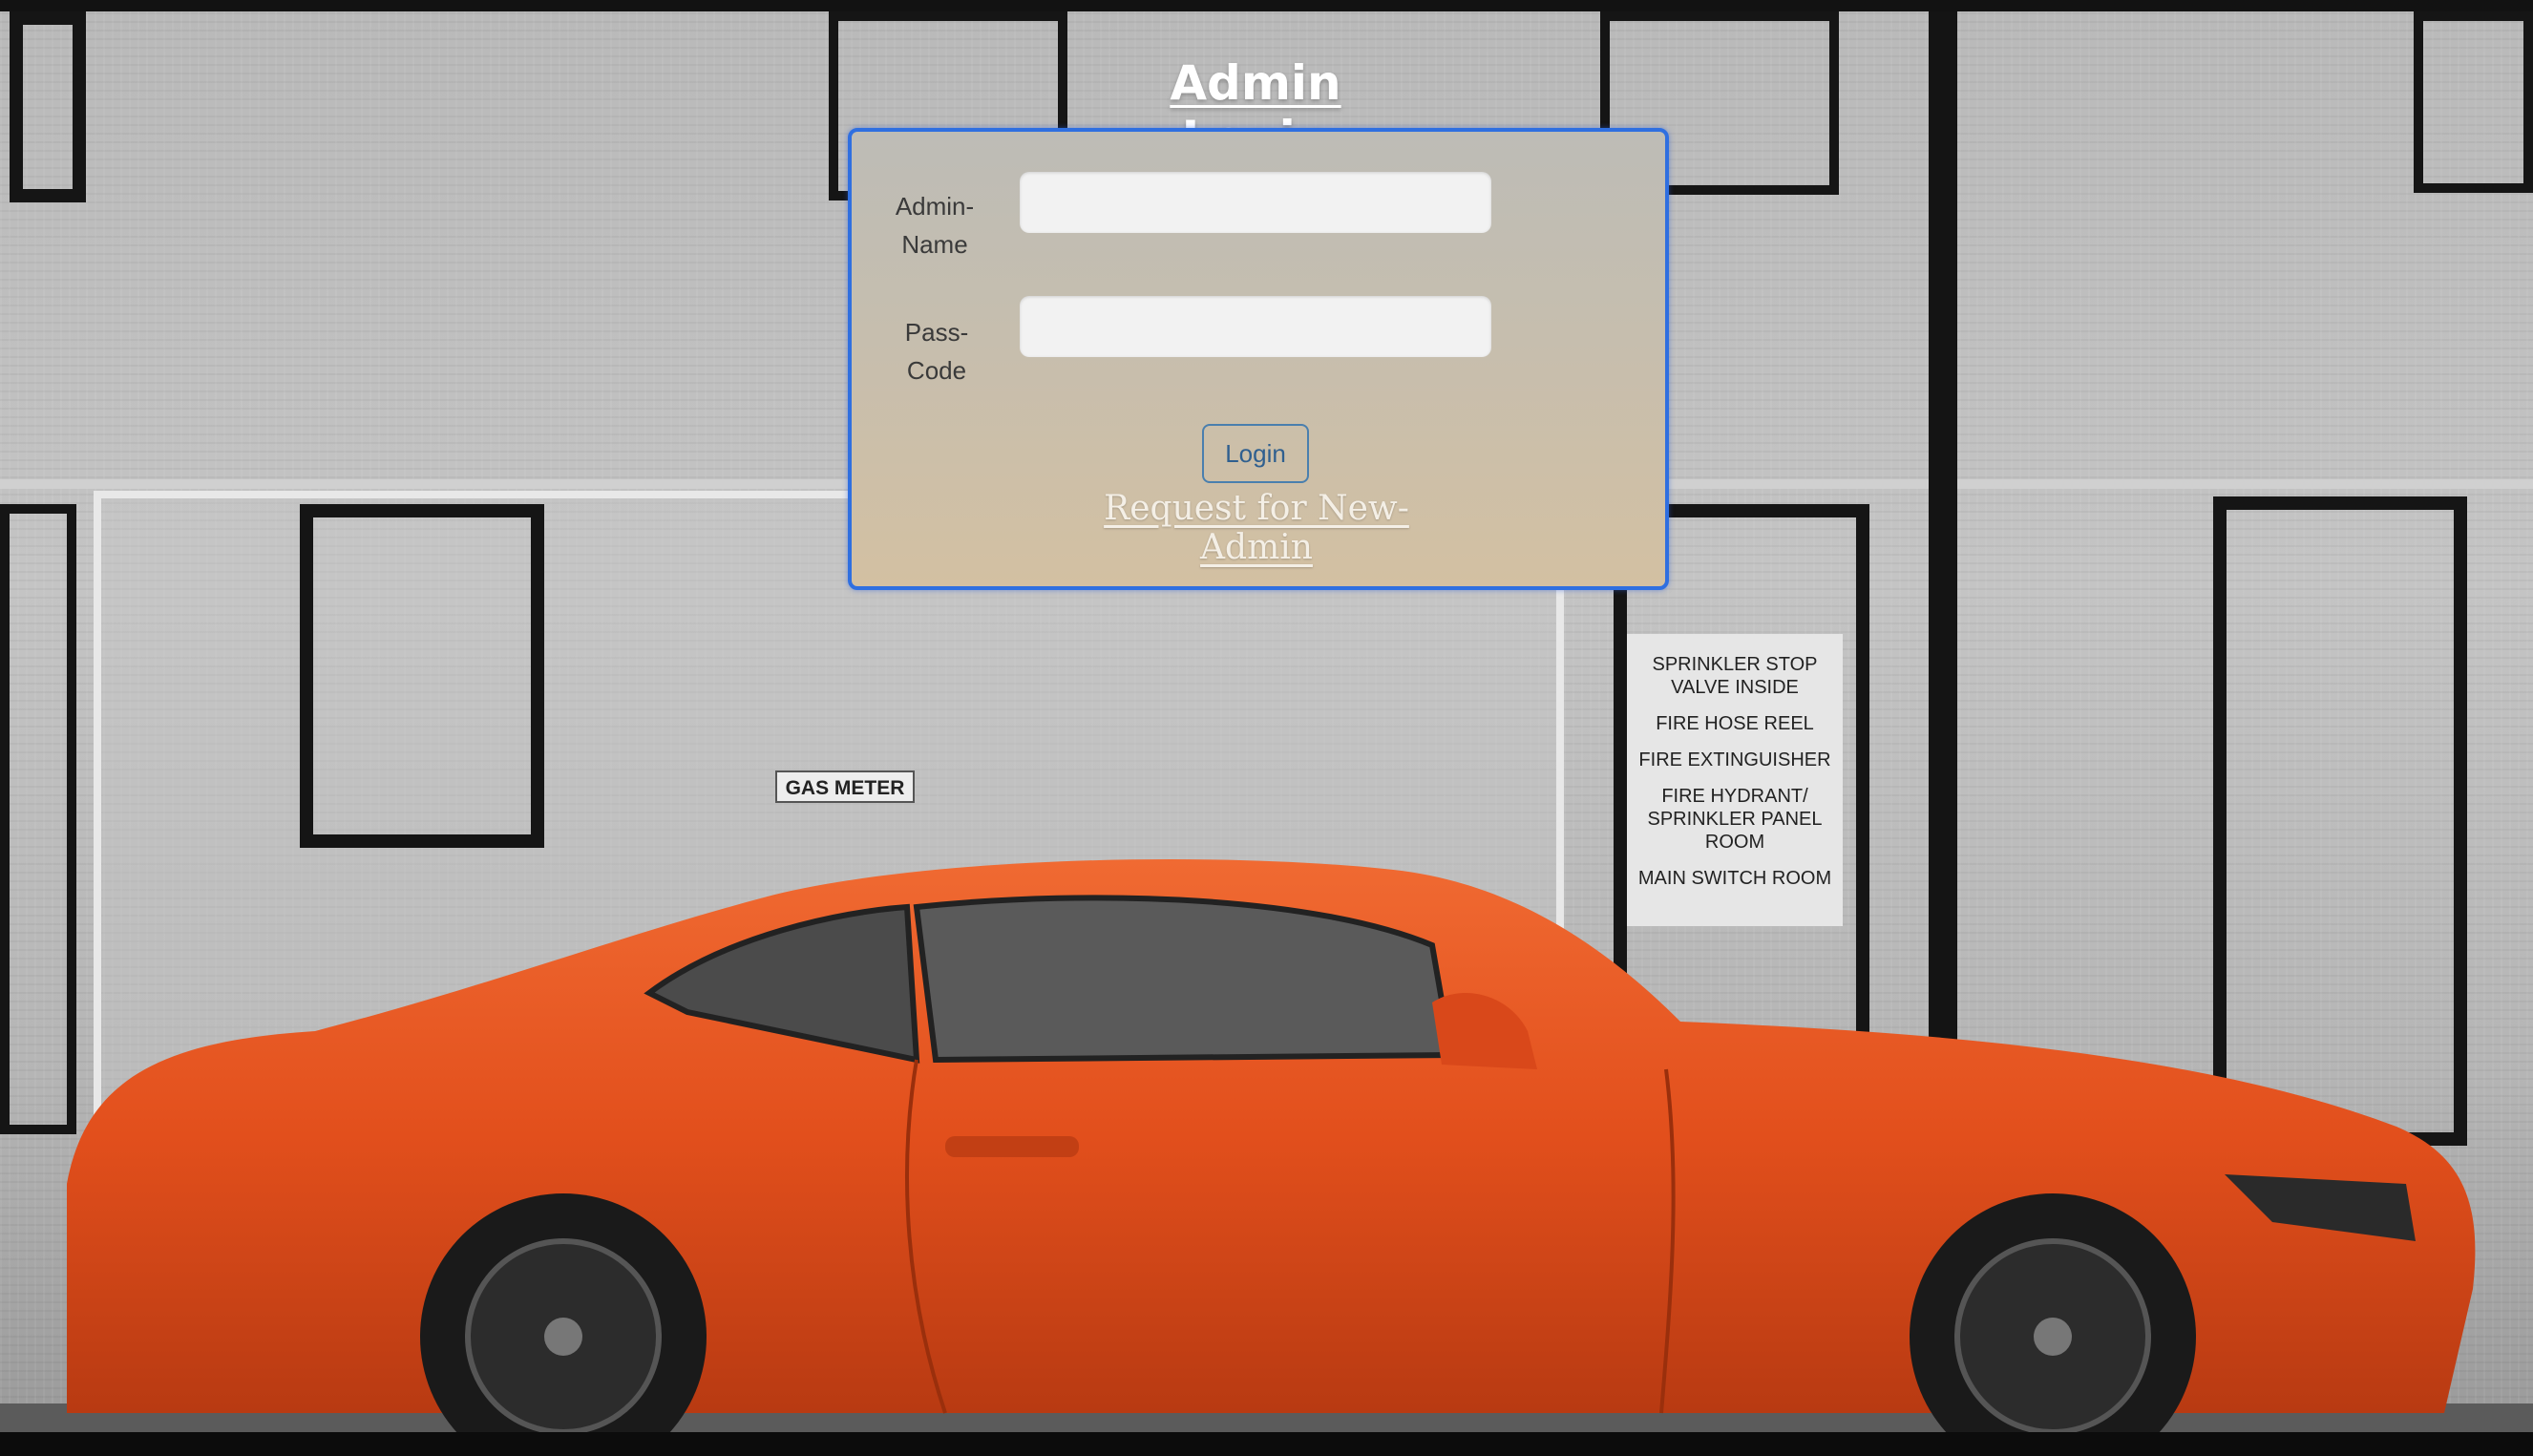 The height and width of the screenshot is (1456, 2533). What do you see at coordinates (1735, 759) in the screenshot?
I see `notice-line: FIRE EXTINGUISHER` at bounding box center [1735, 759].